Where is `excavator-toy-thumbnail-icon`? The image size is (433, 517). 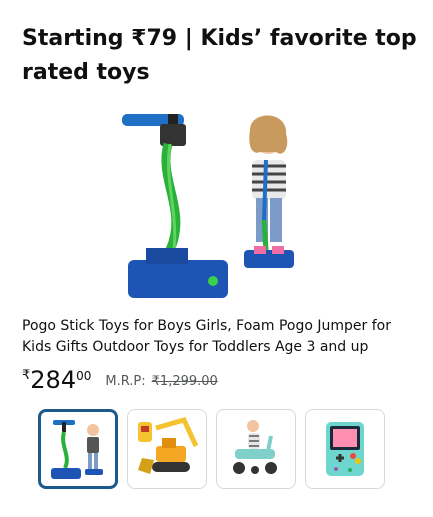
excavator-toy-thumbnail-icon is located at coordinates (168, 445).